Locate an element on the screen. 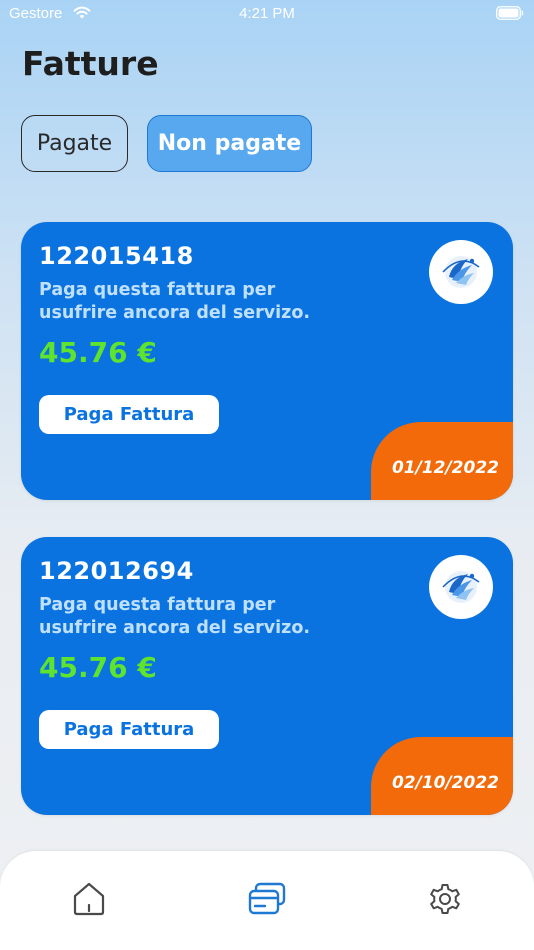 This screenshot has width=534, height=950. status-bar: Gestore 4:21 PM is located at coordinates (267, 14).